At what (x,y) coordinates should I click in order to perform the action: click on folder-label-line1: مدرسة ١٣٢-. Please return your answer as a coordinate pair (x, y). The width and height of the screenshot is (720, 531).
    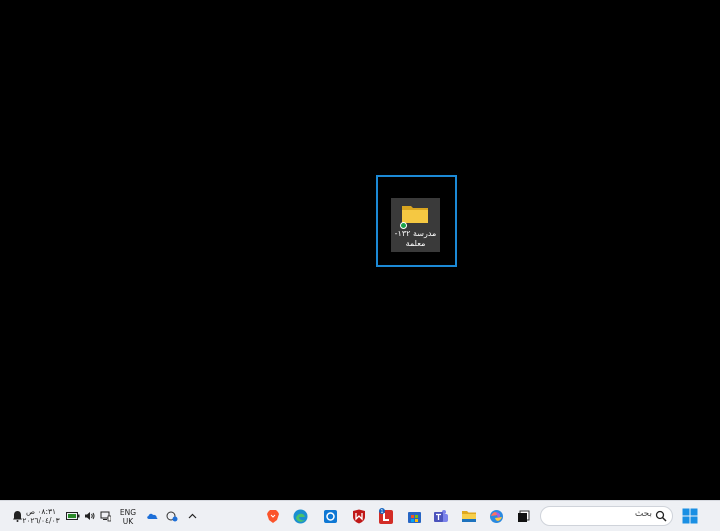
    Looking at the image, I should click on (415, 233).